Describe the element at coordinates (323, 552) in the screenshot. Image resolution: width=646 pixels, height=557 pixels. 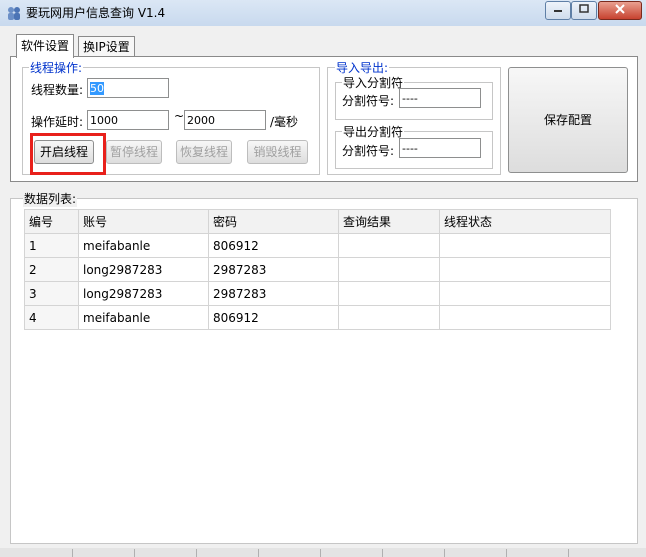
I see `status-bar` at that location.